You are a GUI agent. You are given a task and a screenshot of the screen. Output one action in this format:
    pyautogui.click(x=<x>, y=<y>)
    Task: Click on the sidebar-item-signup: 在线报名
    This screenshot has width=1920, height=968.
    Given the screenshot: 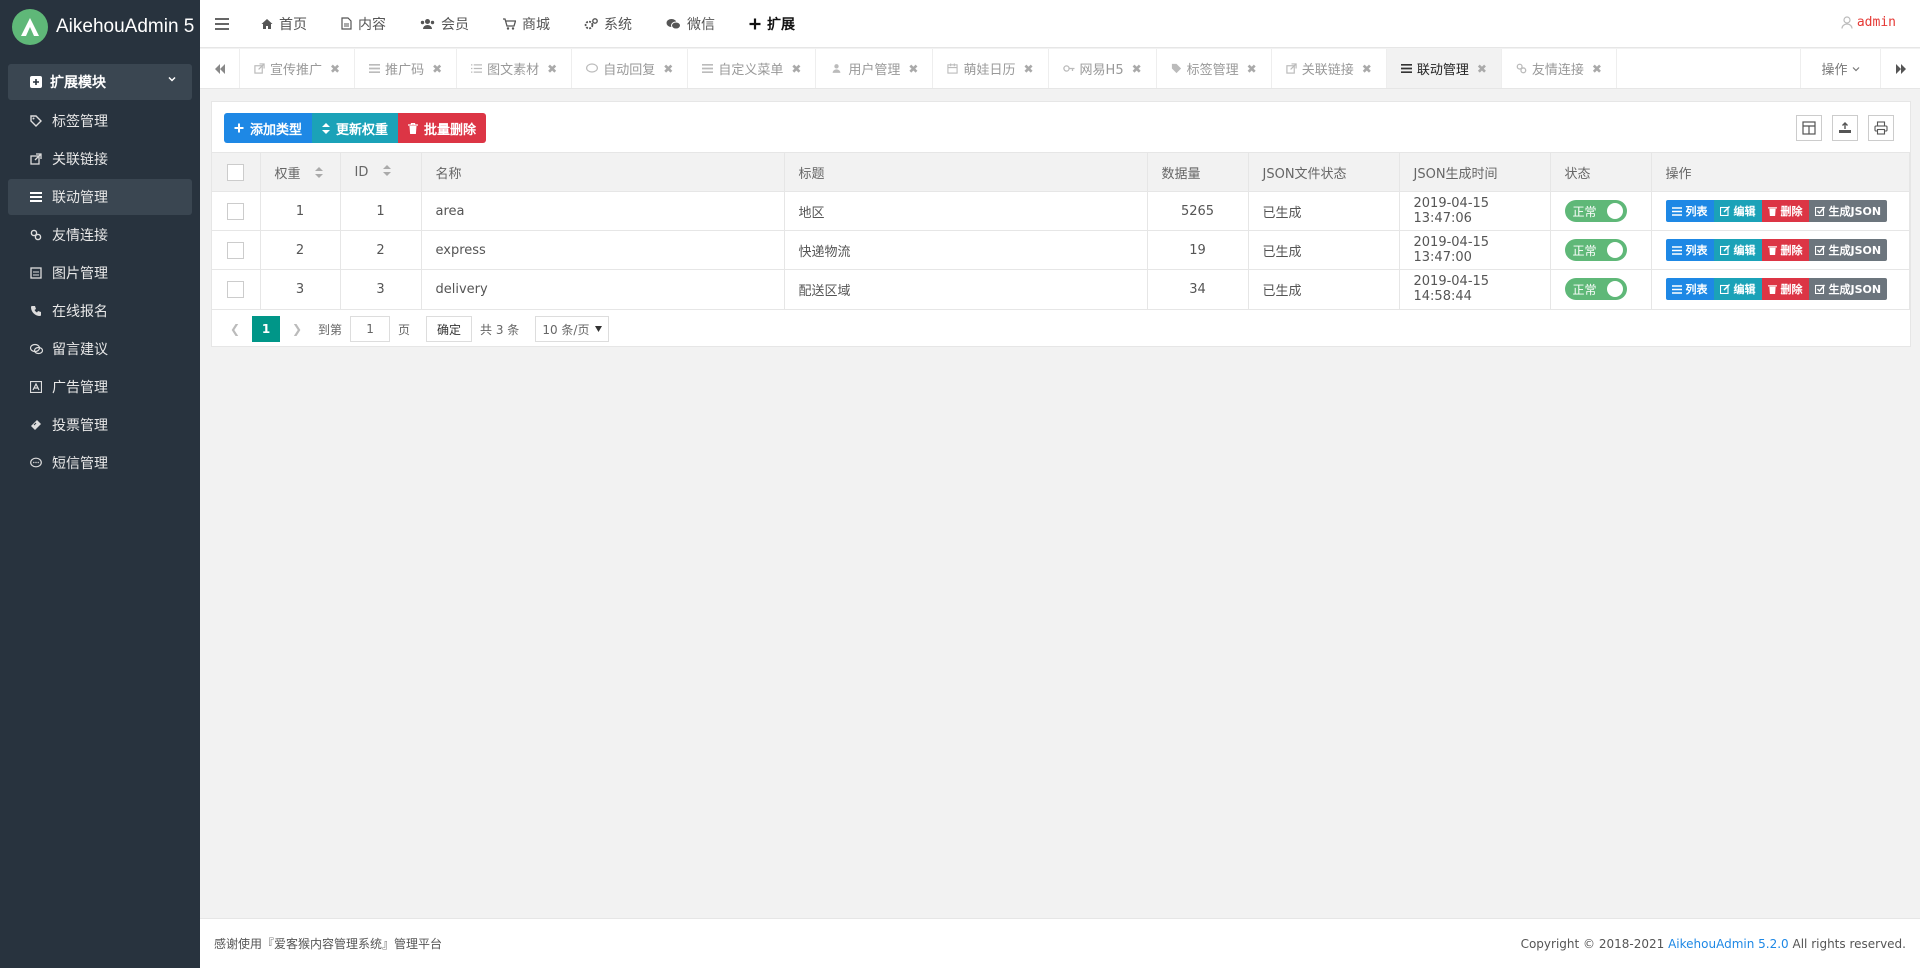 What is the action you would take?
    pyautogui.click(x=100, y=311)
    